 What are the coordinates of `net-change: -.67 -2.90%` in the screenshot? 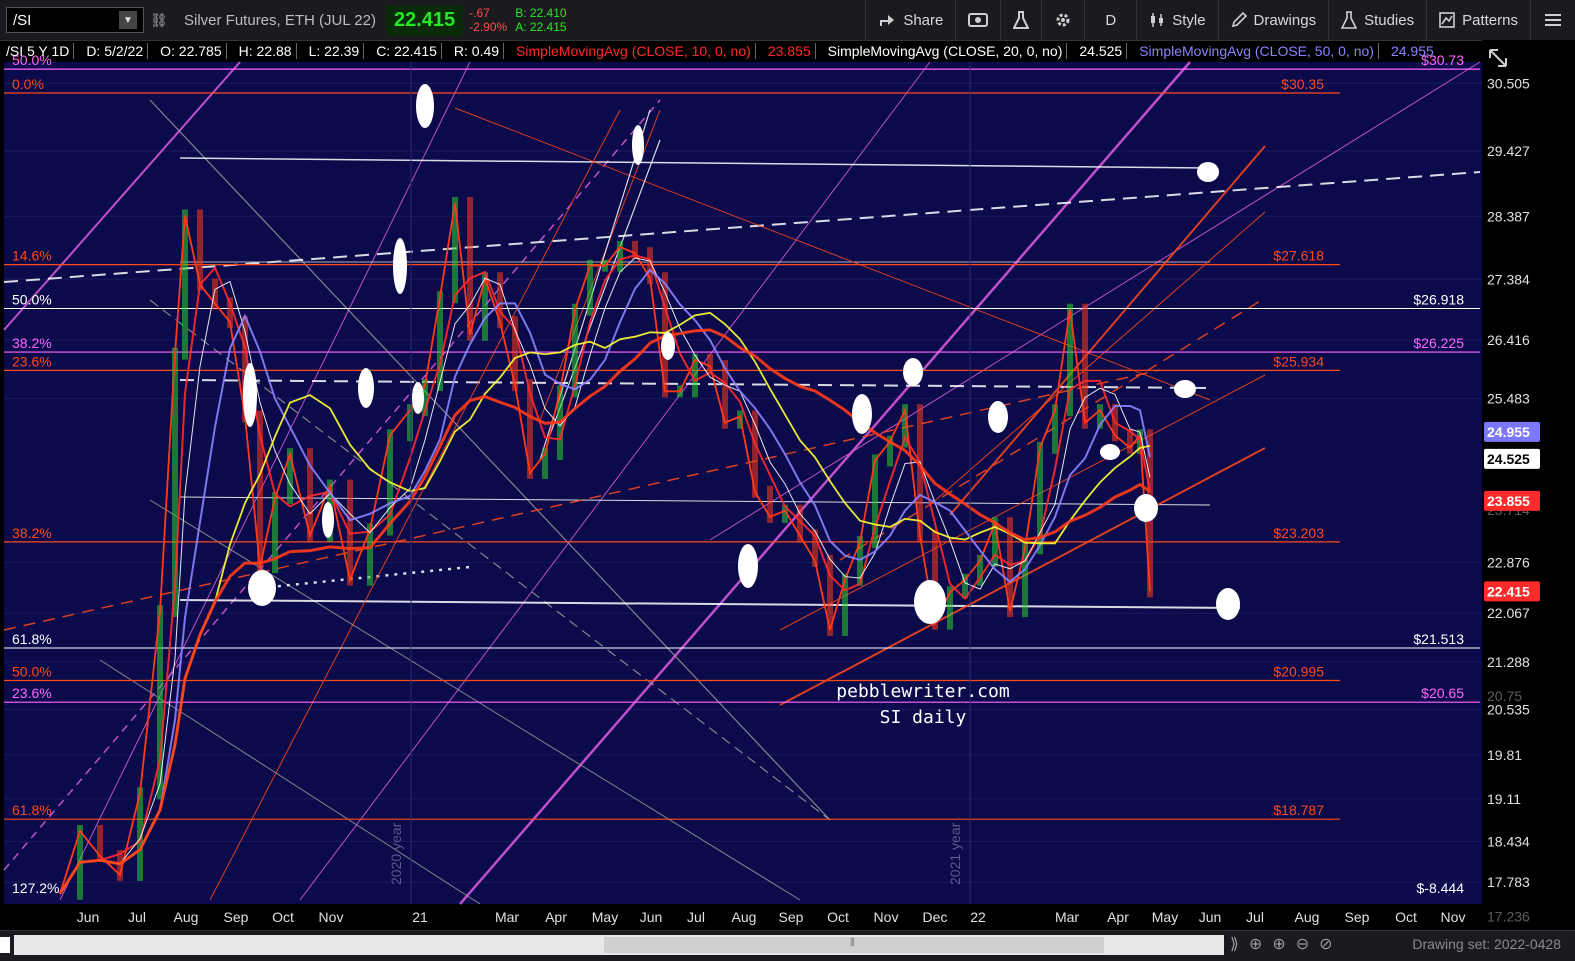 It's located at (488, 20).